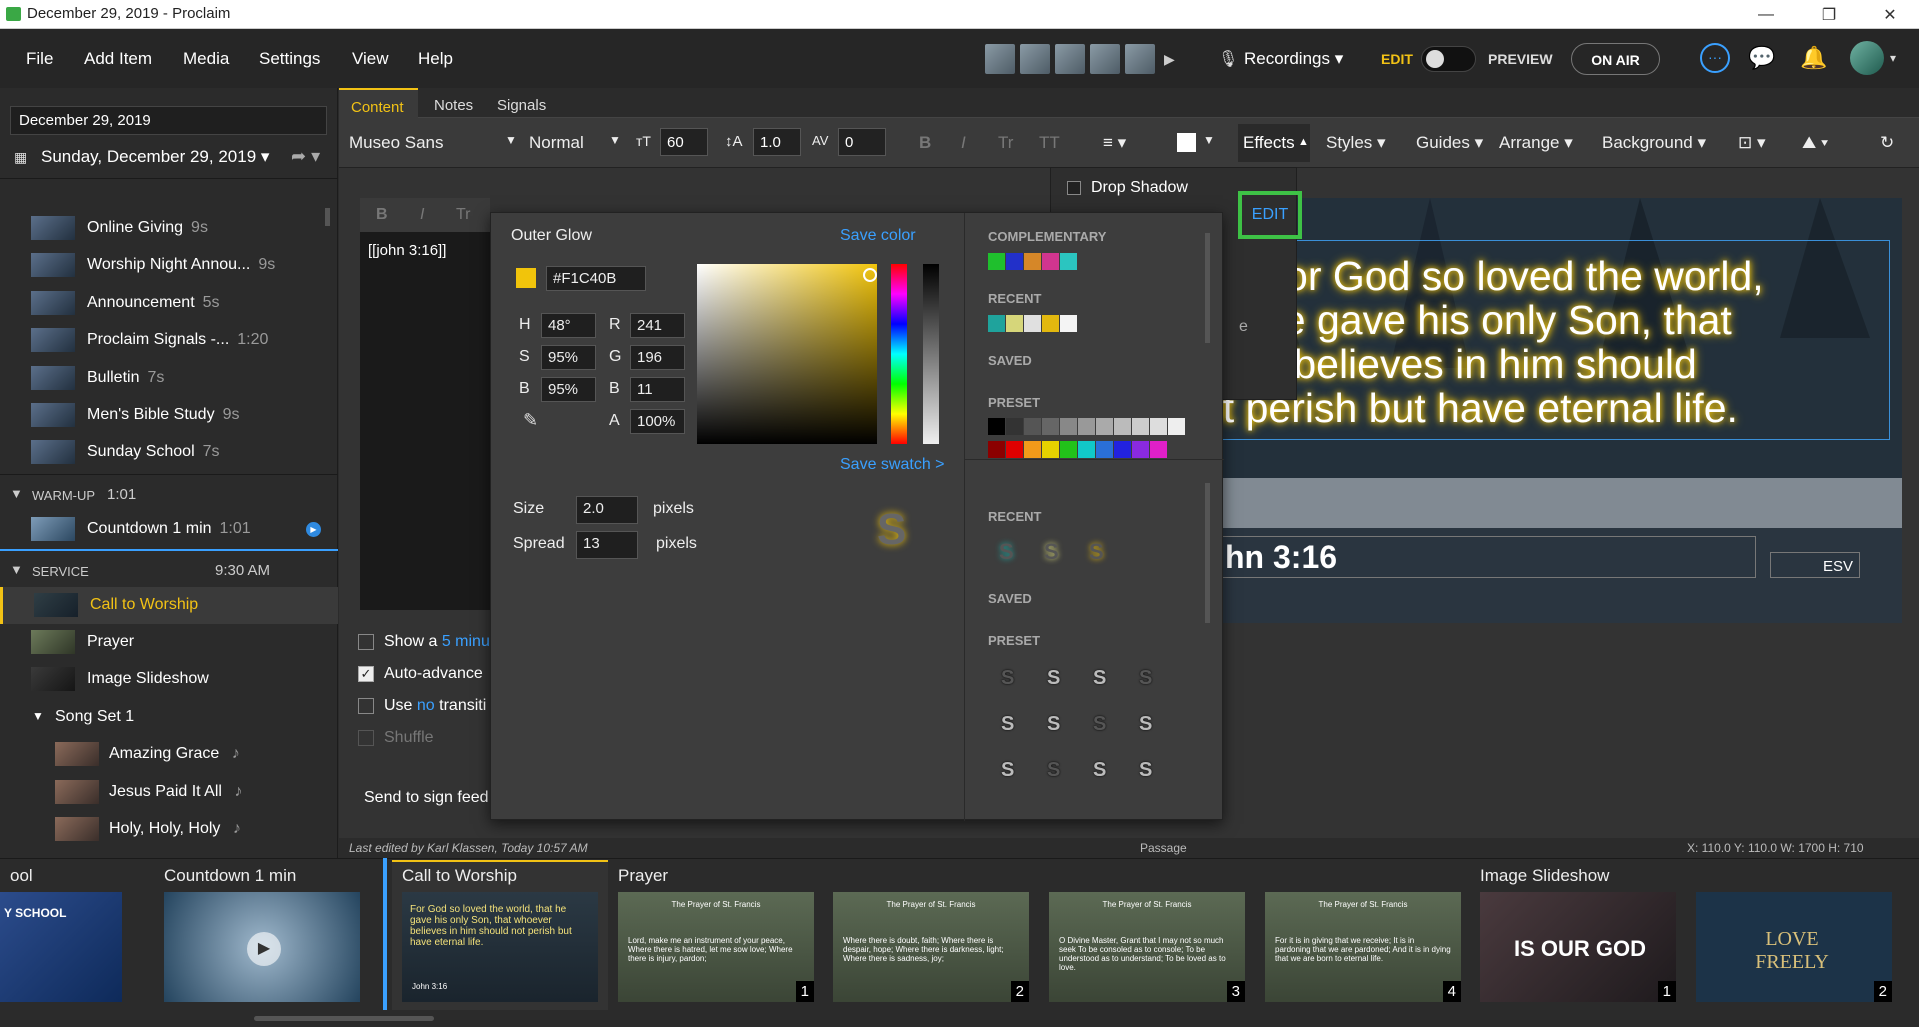 The image size is (1919, 1027). Describe the element at coordinates (1488, 557) in the screenshot. I see `reference-box: hn 3:16` at that location.